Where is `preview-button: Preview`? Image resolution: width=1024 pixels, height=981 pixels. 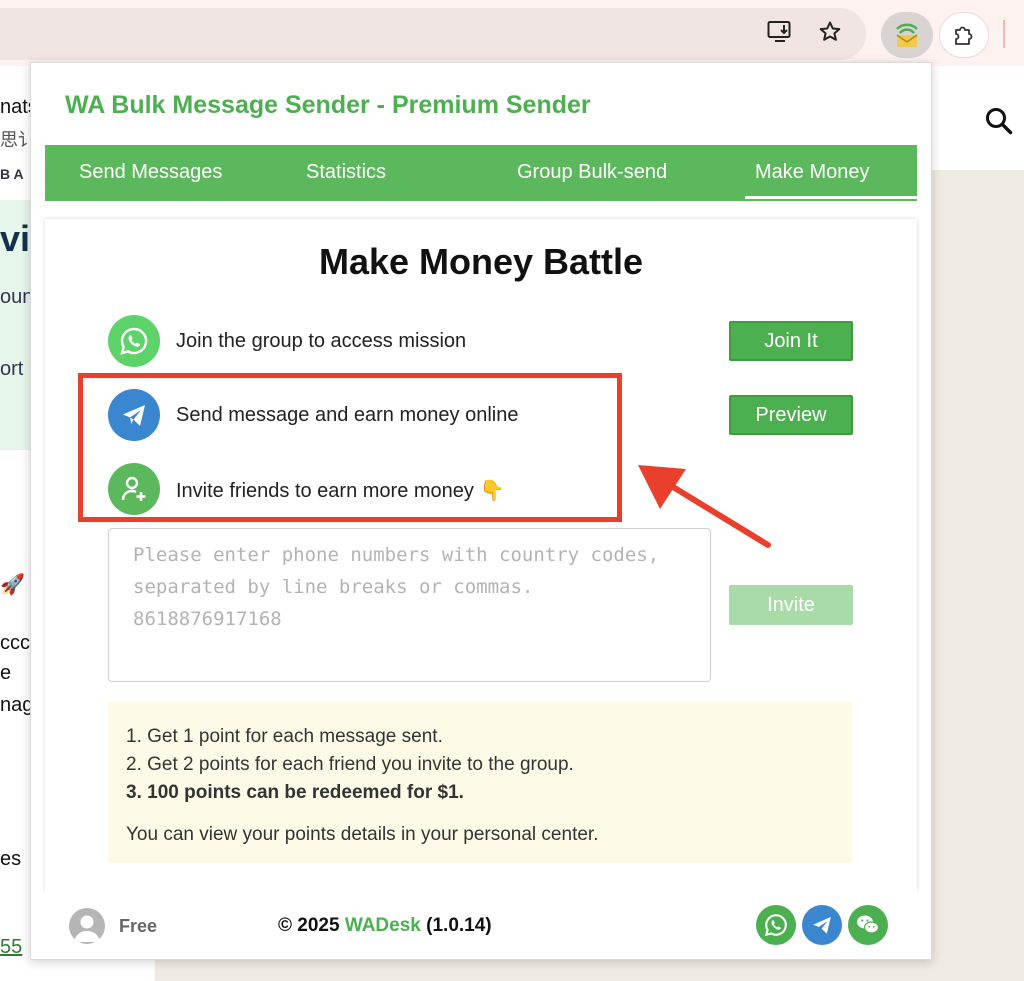 preview-button: Preview is located at coordinates (791, 415).